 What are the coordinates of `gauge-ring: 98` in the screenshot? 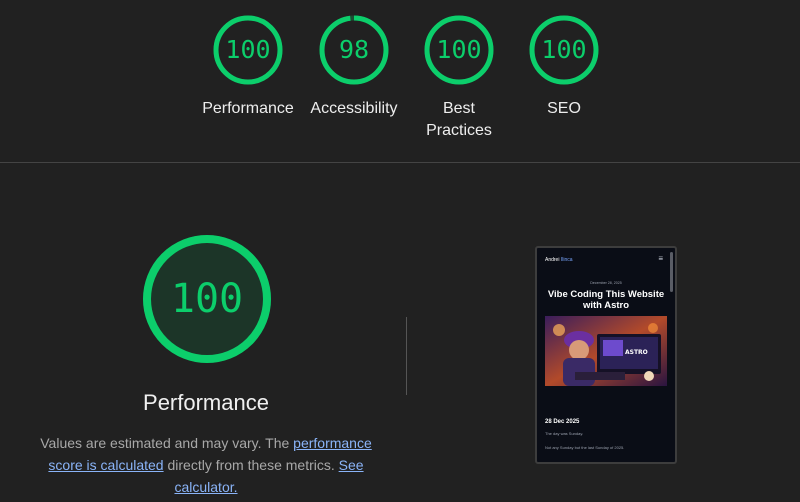 It's located at (354, 50).